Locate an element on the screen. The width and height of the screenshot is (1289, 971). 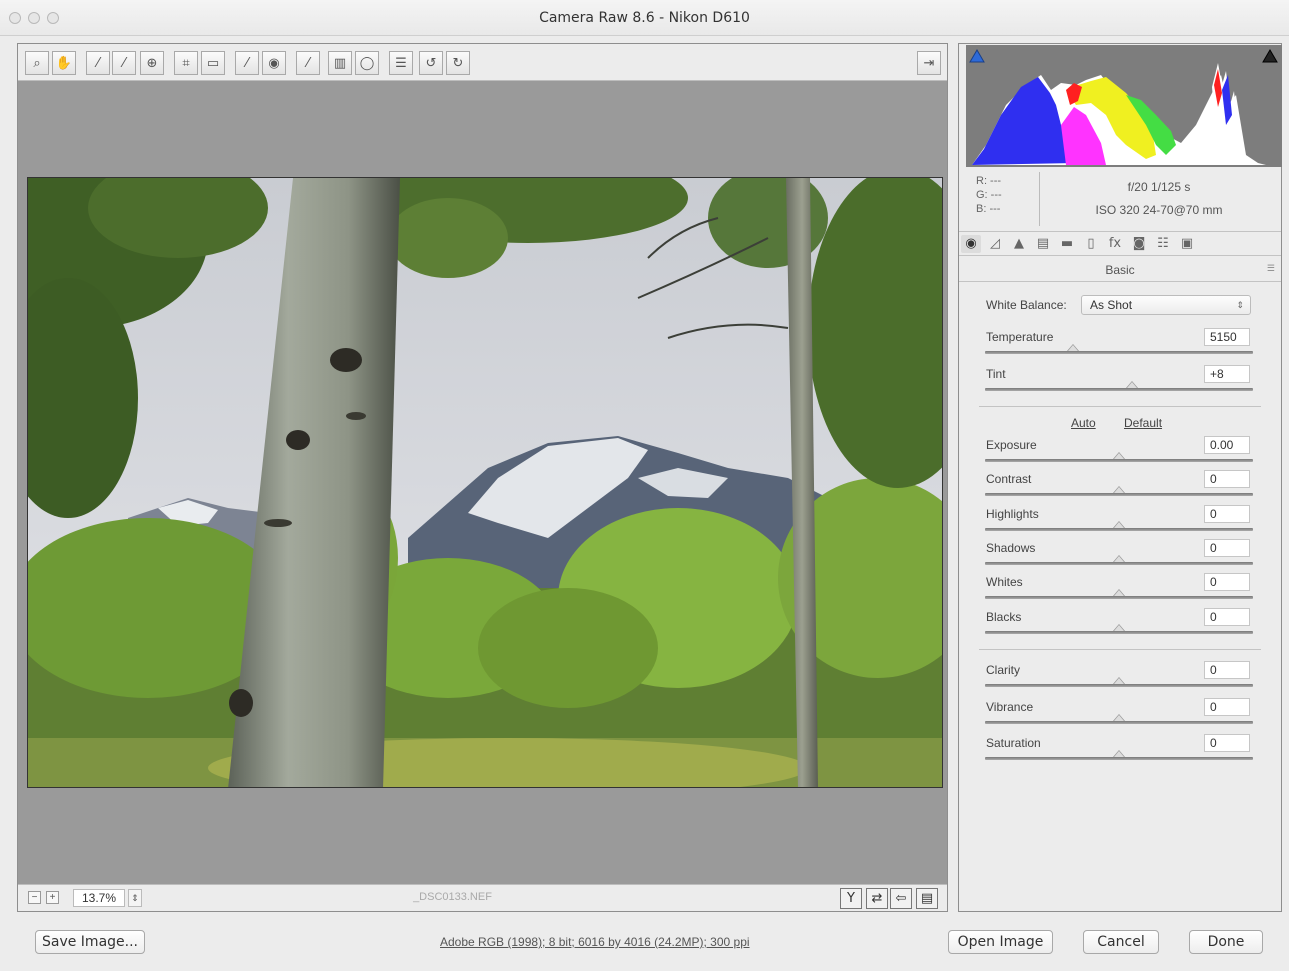
whites-slider is located at coordinates (1119, 594).